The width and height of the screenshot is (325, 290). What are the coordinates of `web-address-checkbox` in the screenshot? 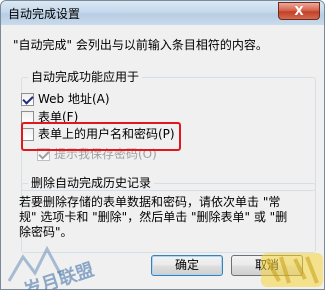 It's located at (27, 99).